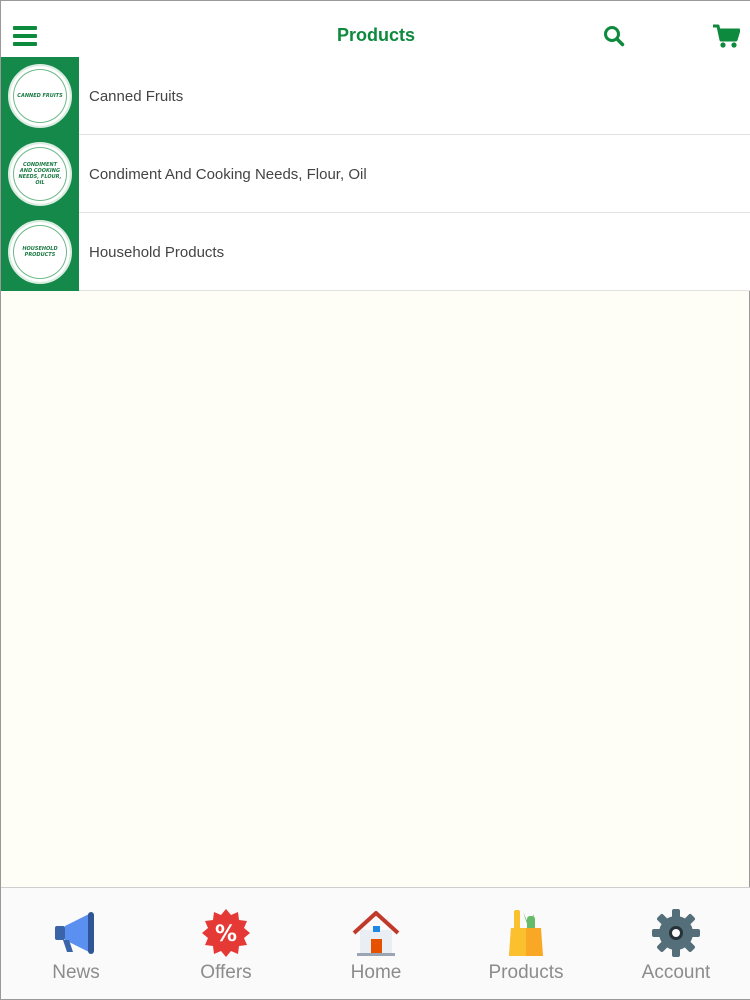 This screenshot has width=750, height=1000. I want to click on top-app-bar: Products, so click(375, 29).